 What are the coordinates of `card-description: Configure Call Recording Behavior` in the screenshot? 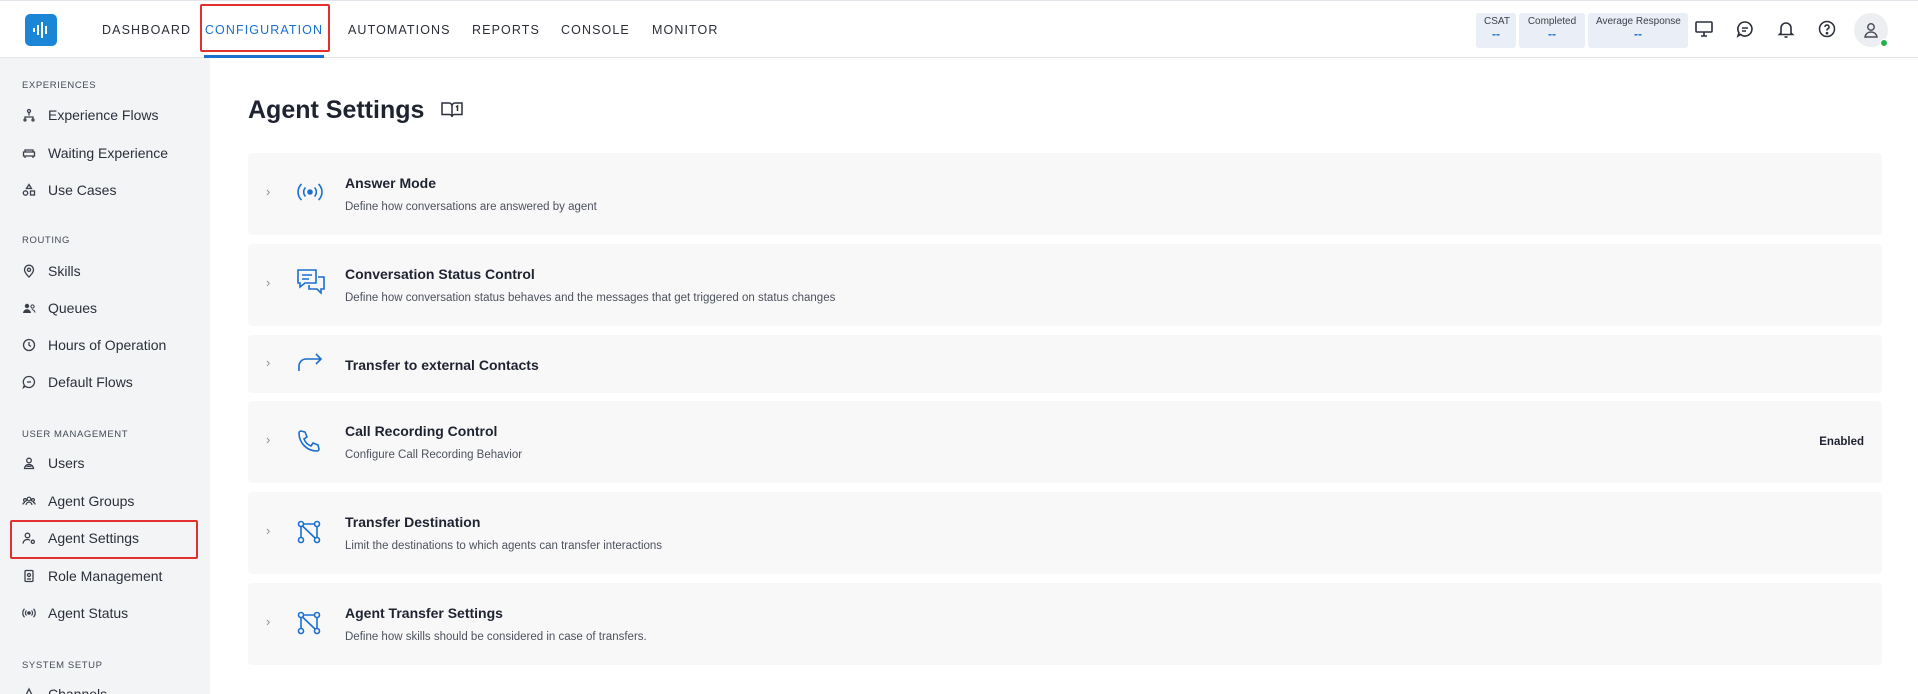 It's located at (434, 455).